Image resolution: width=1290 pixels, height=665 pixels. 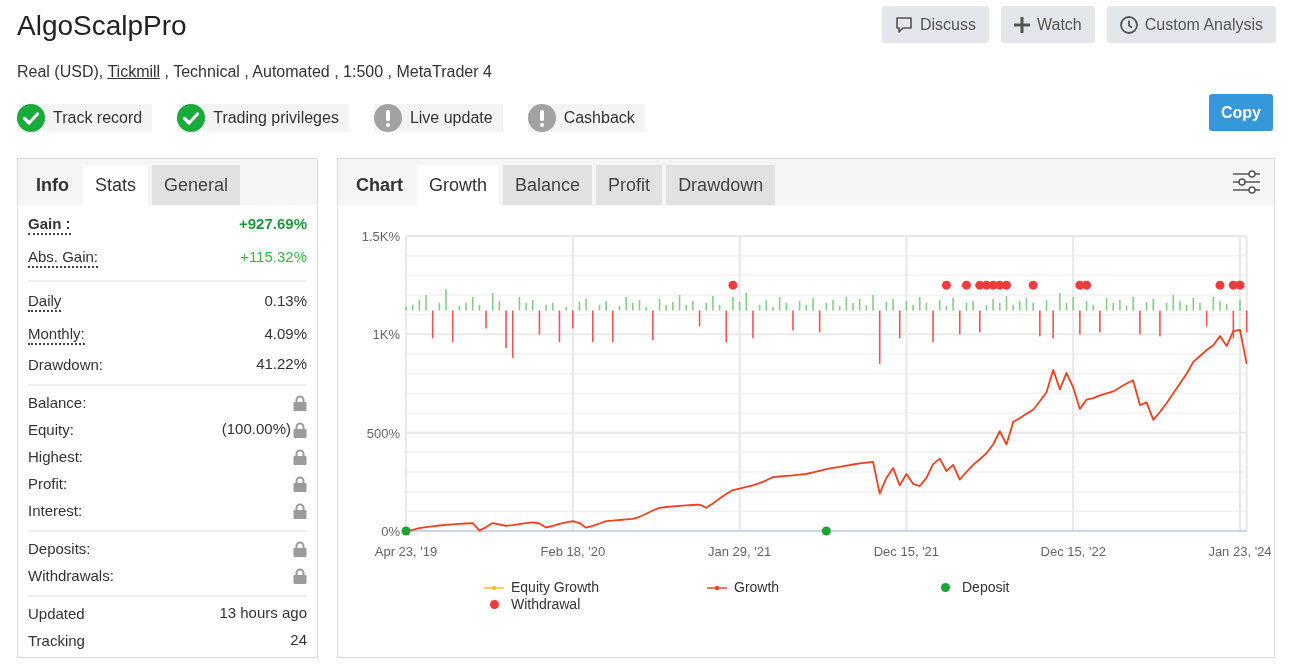 What do you see at coordinates (98, 118) in the screenshot?
I see `badge-label: Track record` at bounding box center [98, 118].